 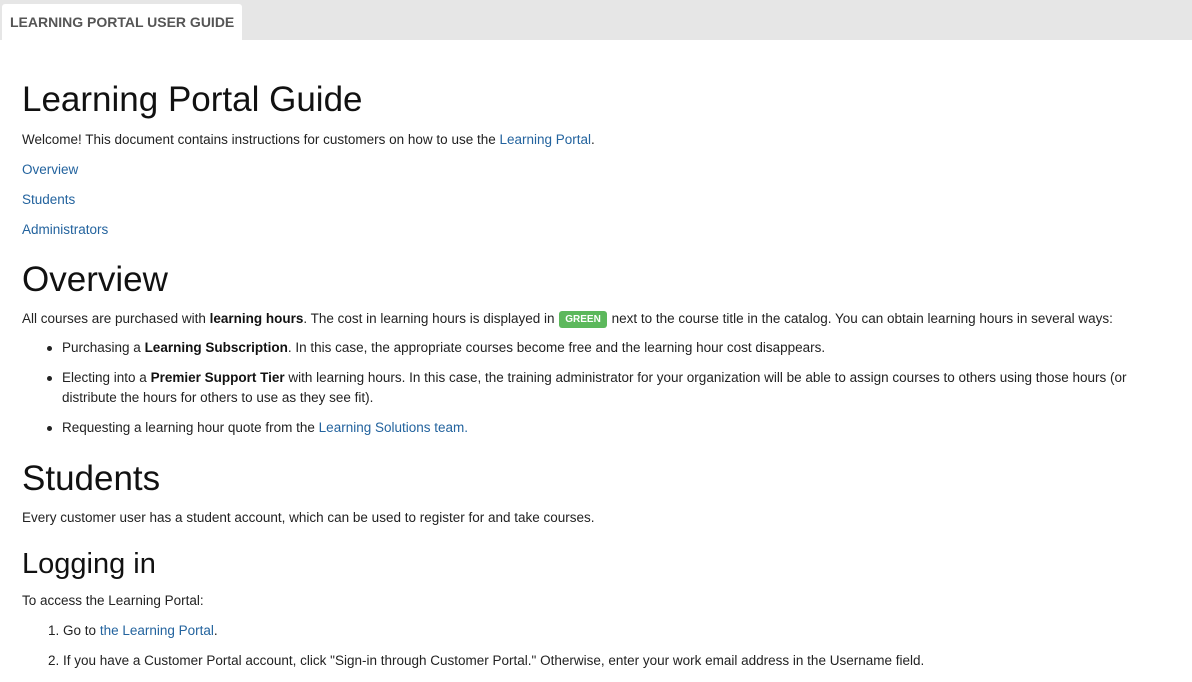 What do you see at coordinates (113, 600) in the screenshot?
I see `logging-in-paragraph: To access the Learning Portal:` at bounding box center [113, 600].